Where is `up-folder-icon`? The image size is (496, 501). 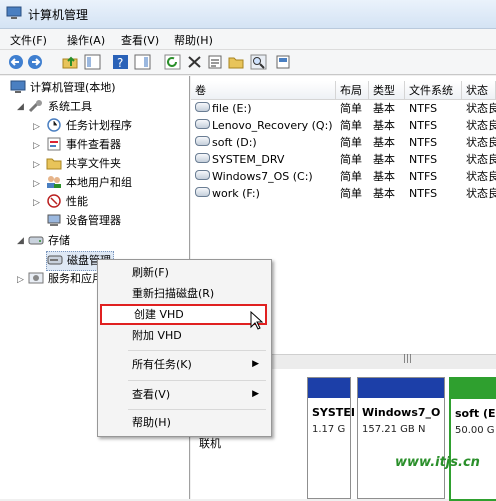 up-folder-icon is located at coordinates (70, 62).